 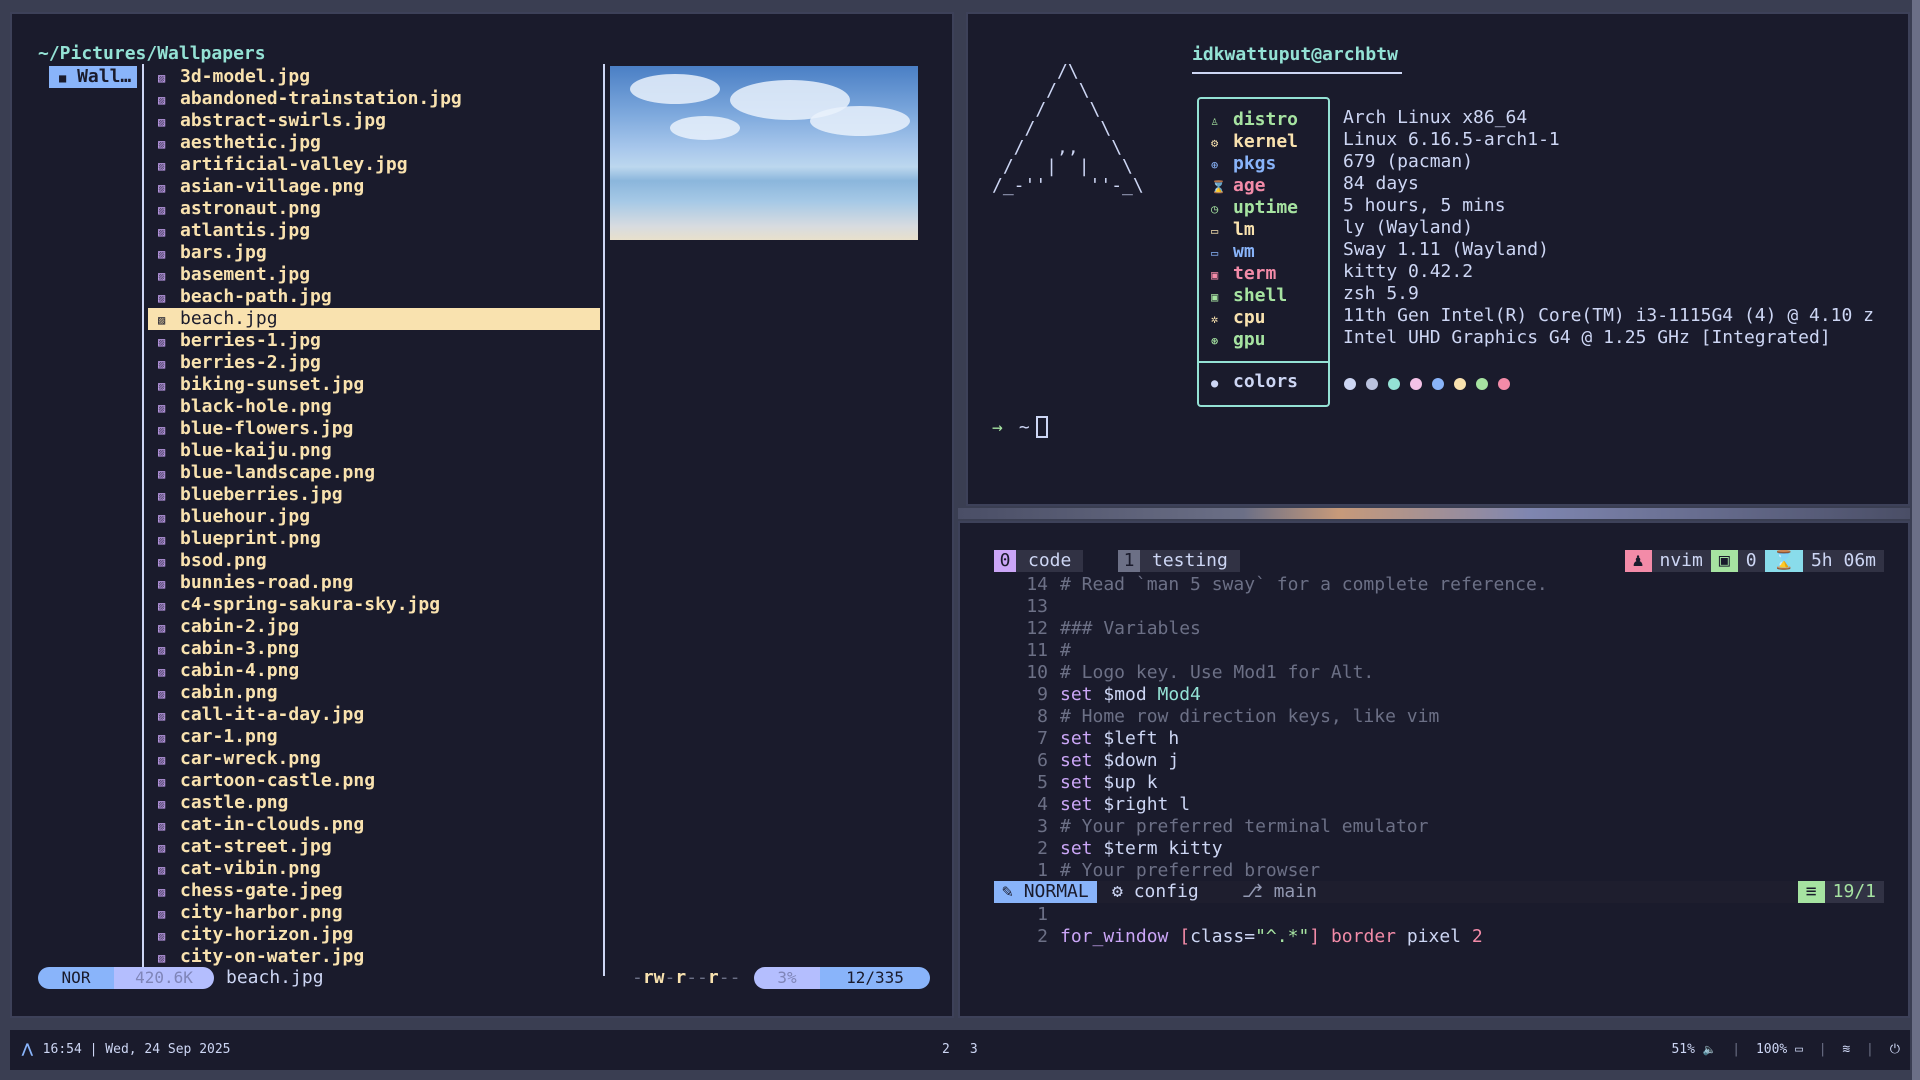 What do you see at coordinates (374, 781) in the screenshot?
I see `file-item: ▨ cartoon-castle.png` at bounding box center [374, 781].